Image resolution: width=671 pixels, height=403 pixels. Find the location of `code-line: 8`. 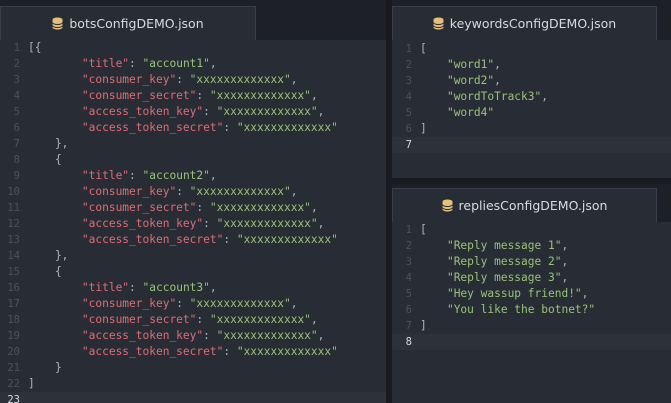

code-line: 8 is located at coordinates (531, 342).